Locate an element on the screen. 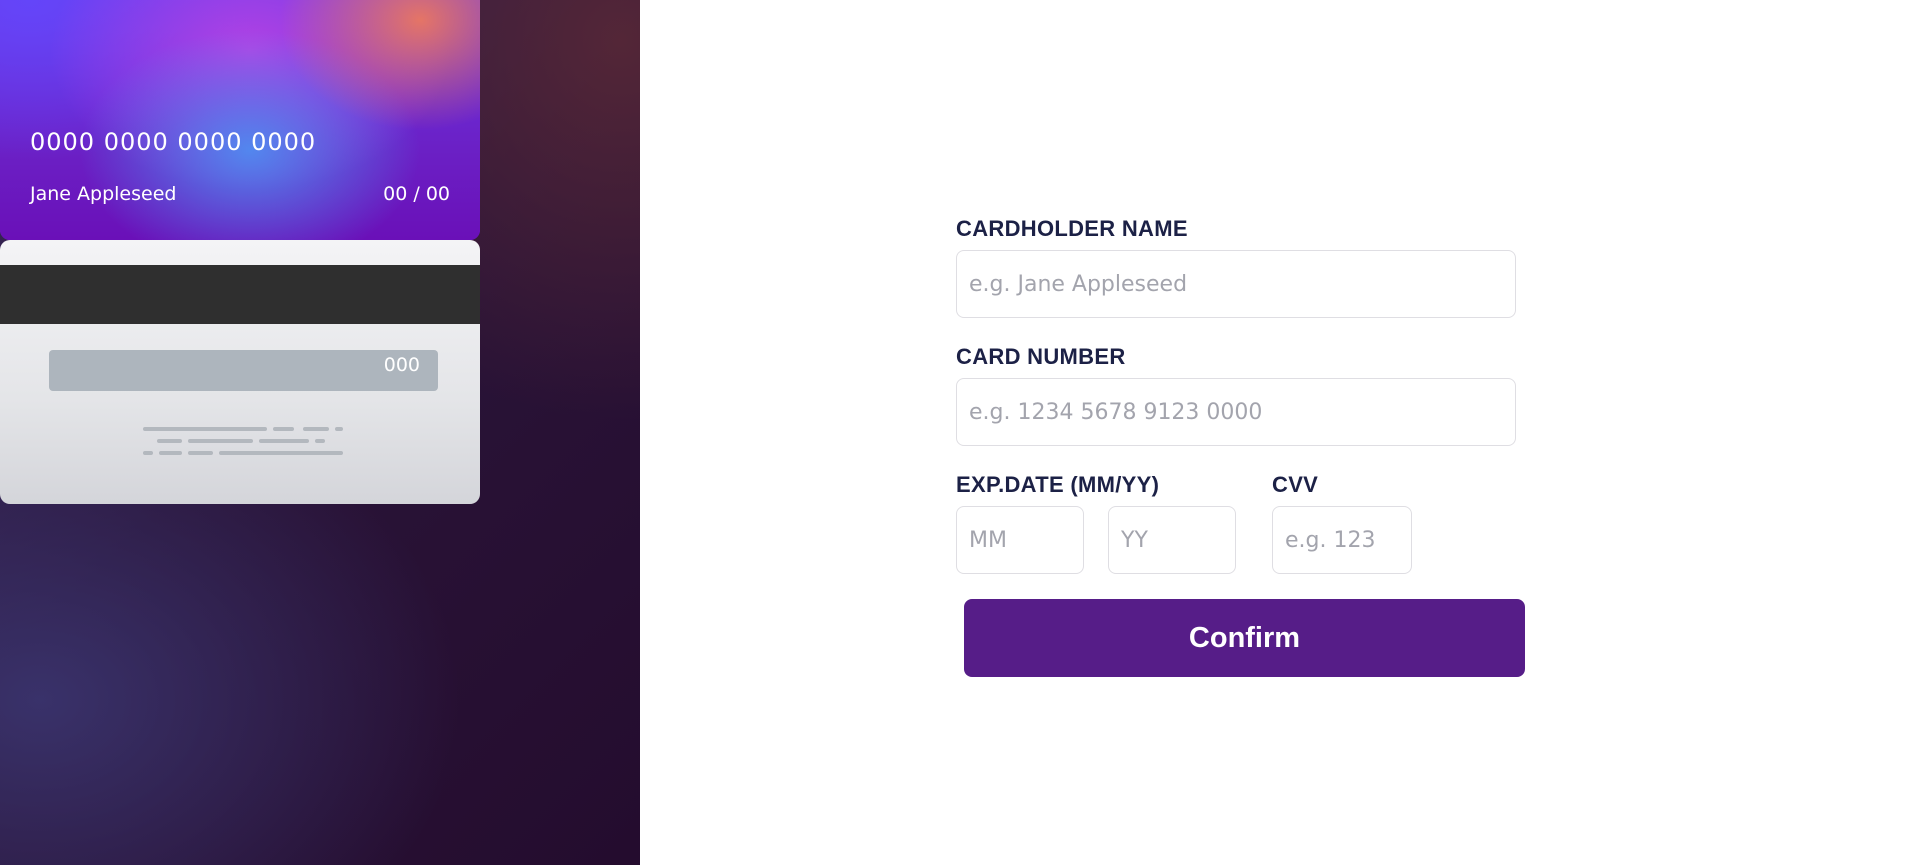 The width and height of the screenshot is (1920, 865). expiry-date-display: 00 / 00 is located at coordinates (416, 194).